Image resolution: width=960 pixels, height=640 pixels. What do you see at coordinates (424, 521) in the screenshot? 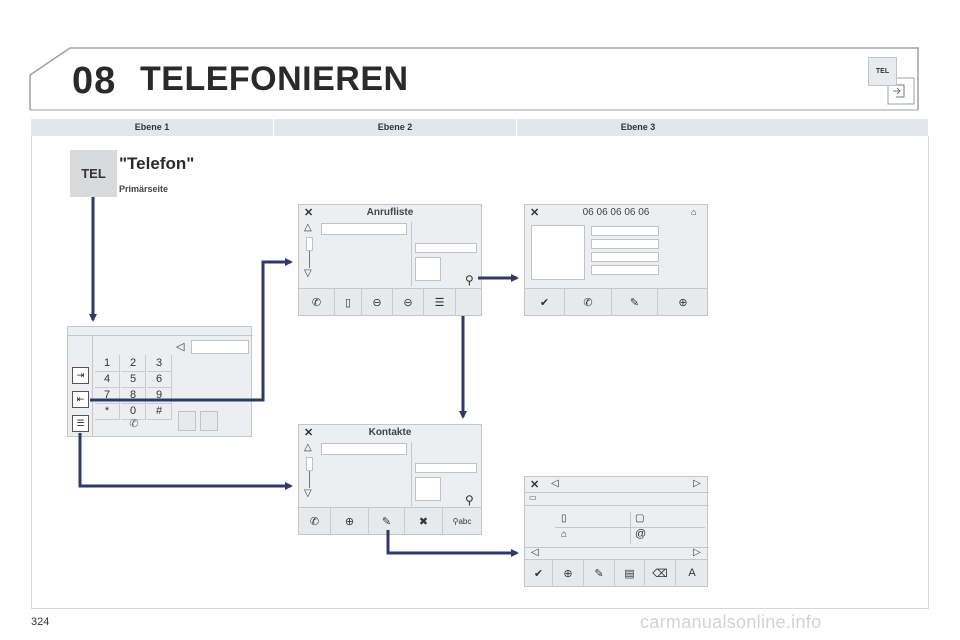
I see `delete-contact-icon: ✖` at bounding box center [424, 521].